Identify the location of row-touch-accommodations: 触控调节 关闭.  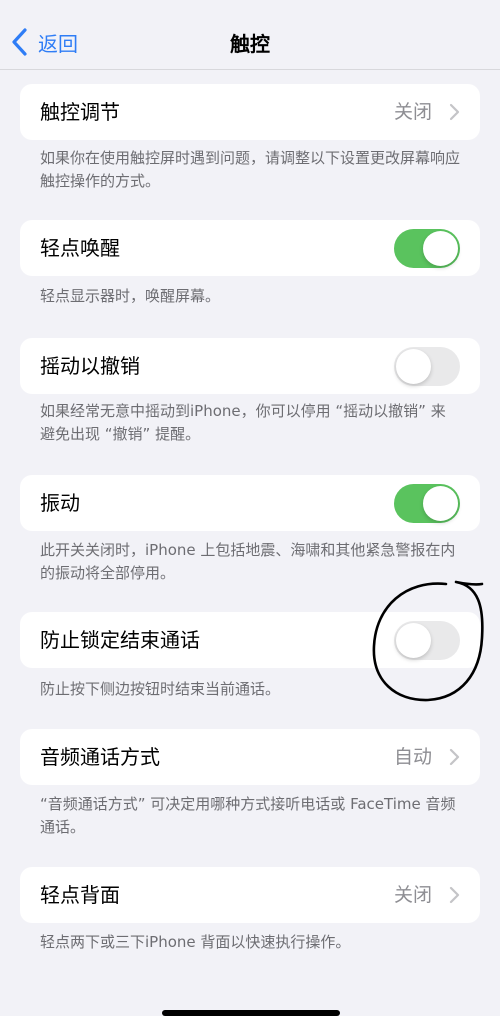
(250, 112).